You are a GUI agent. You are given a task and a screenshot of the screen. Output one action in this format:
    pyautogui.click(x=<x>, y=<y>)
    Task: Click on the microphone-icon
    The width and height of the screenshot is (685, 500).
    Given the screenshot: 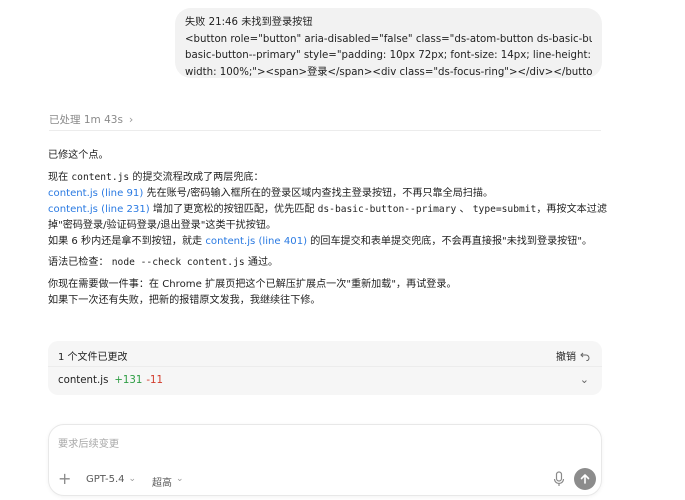 What is the action you would take?
    pyautogui.click(x=559, y=480)
    